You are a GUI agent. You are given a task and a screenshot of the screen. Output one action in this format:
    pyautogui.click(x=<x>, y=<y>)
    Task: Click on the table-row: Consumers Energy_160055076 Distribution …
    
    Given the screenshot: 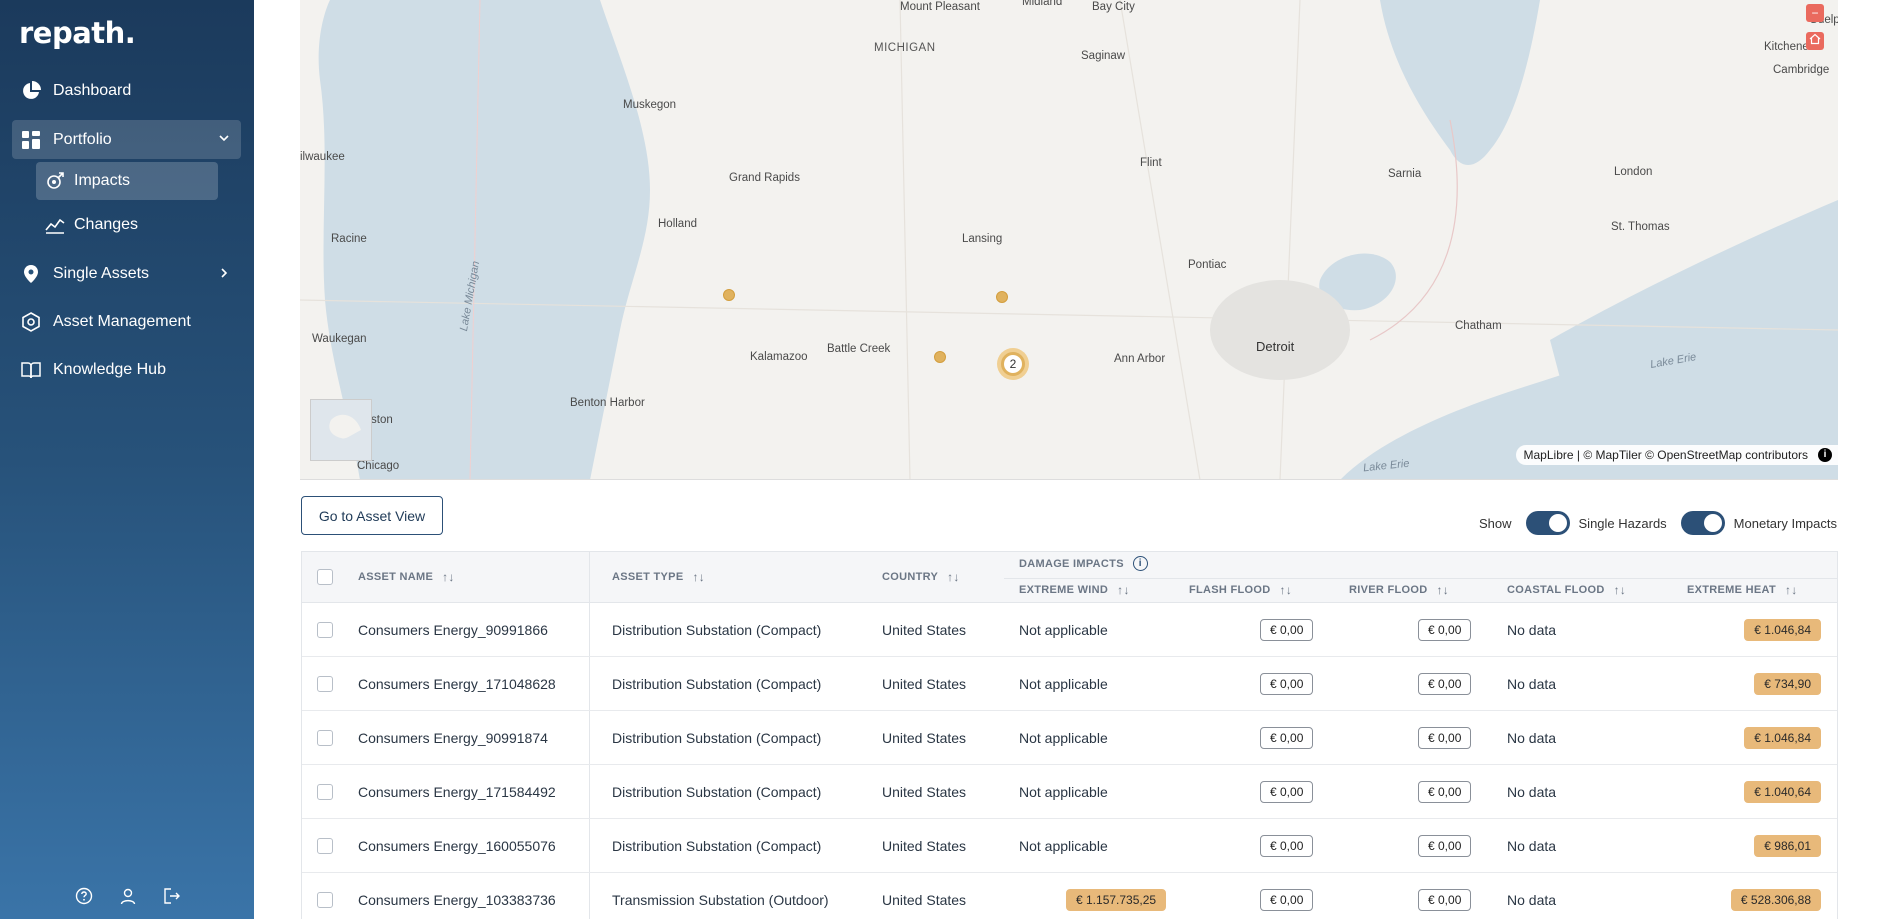 What is the action you would take?
    pyautogui.click(x=1069, y=846)
    